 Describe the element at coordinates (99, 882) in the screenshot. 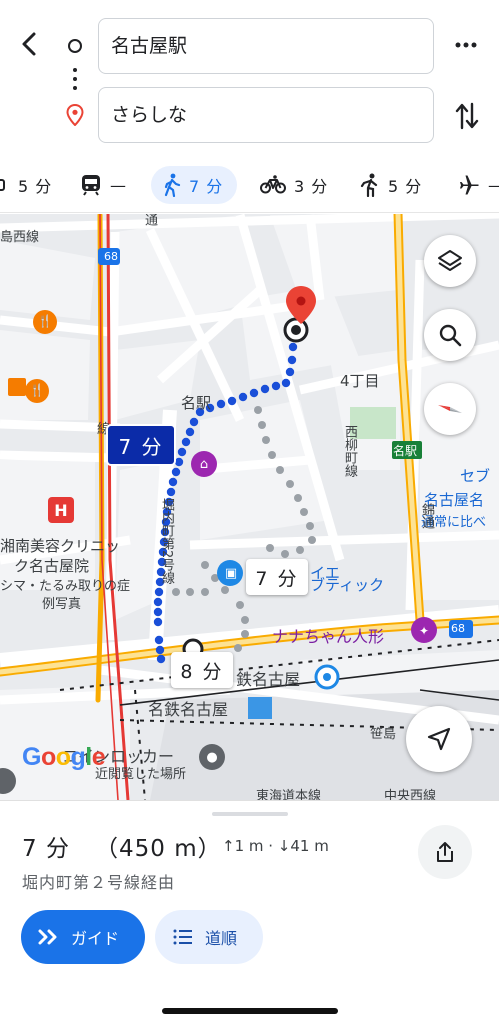

I see `route-via: 堀内町第２号線経由` at that location.